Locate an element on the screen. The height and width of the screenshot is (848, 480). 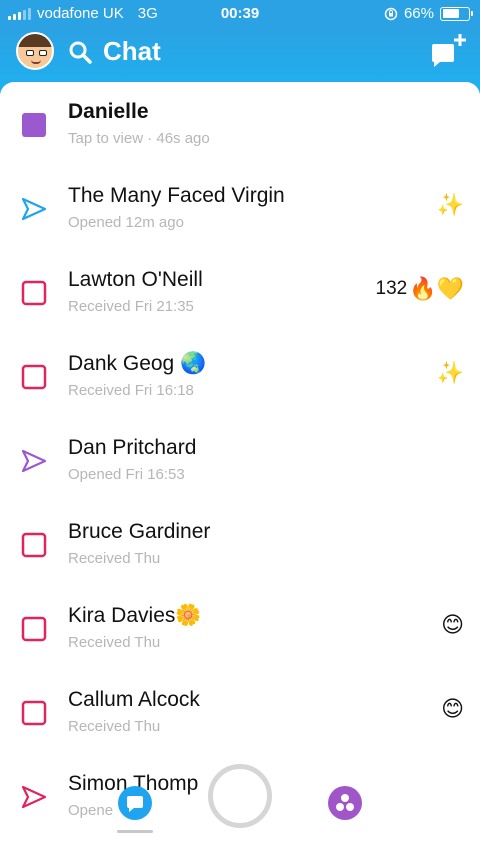
battery-icon is located at coordinates (456, 13).